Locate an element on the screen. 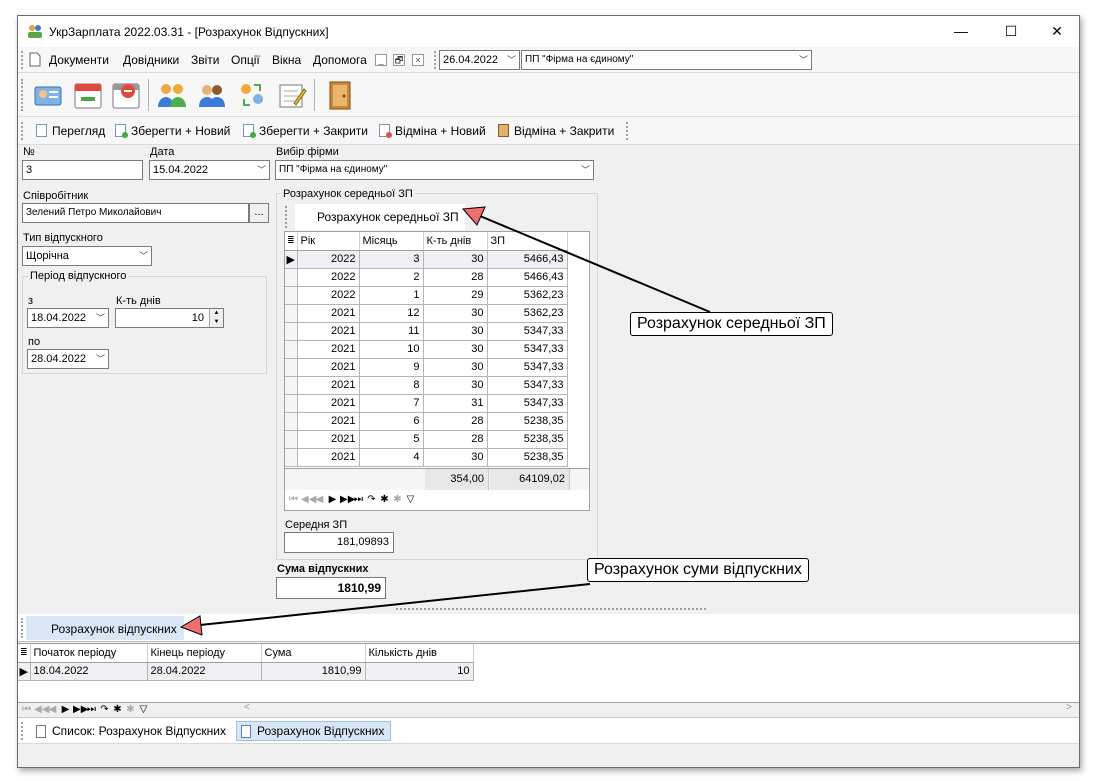 This screenshot has width=1097, height=781. col-sum: Сума is located at coordinates (313, 653).